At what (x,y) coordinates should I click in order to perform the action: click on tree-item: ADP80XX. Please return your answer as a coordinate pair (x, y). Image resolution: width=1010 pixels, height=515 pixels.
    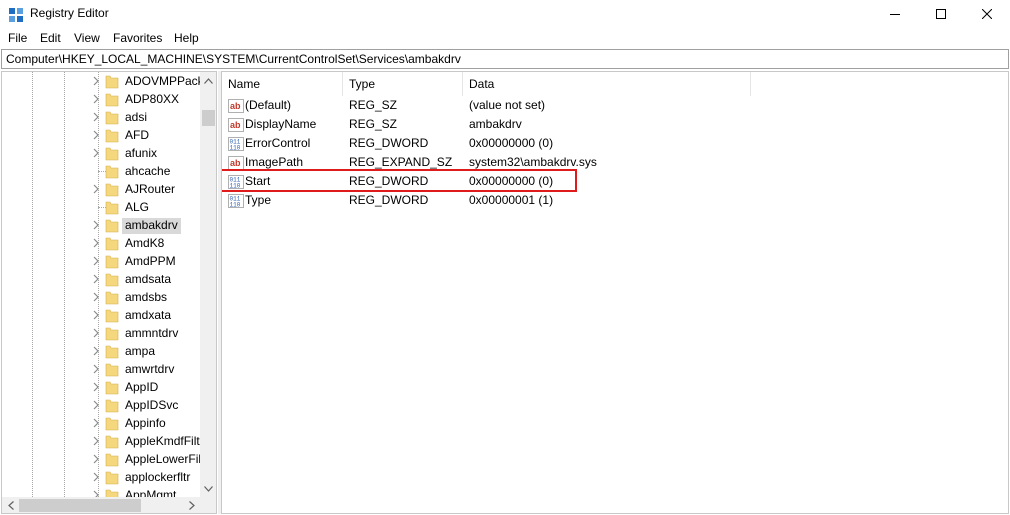
    Looking at the image, I should click on (101, 99).